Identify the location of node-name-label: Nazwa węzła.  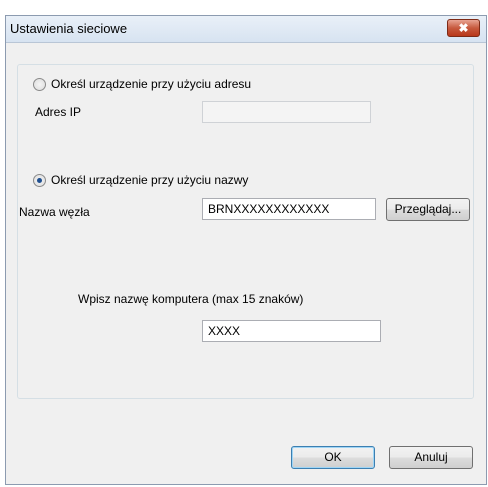
(54, 212).